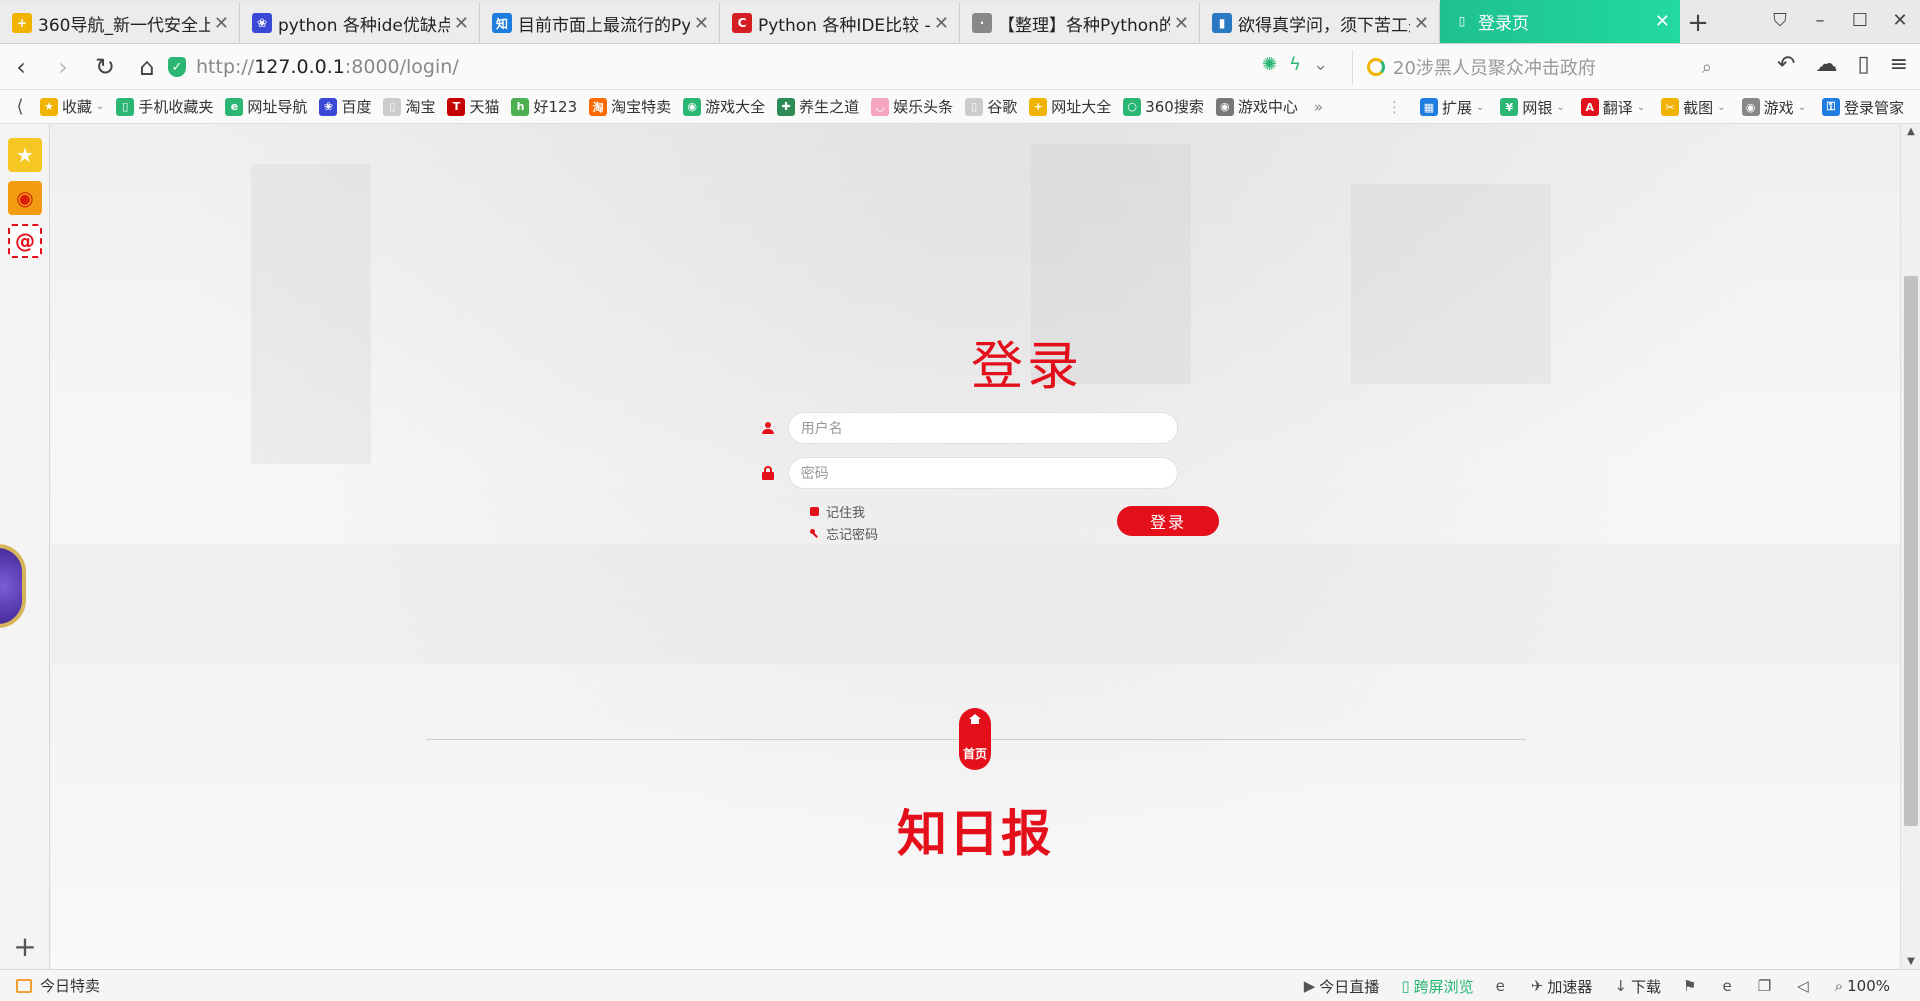  Describe the element at coordinates (713, 67) in the screenshot. I see `url-field: ✓ http://127.0.0.1:8000/login/` at that location.